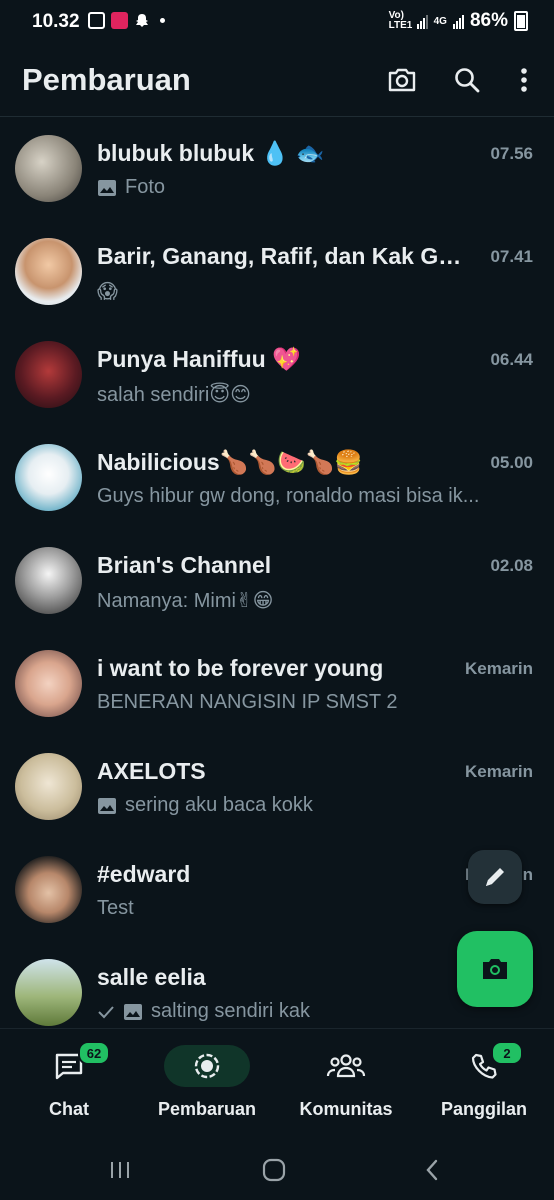 The image size is (554, 1200). What do you see at coordinates (488, 20) in the screenshot?
I see `battery-percent: 86%` at bounding box center [488, 20].